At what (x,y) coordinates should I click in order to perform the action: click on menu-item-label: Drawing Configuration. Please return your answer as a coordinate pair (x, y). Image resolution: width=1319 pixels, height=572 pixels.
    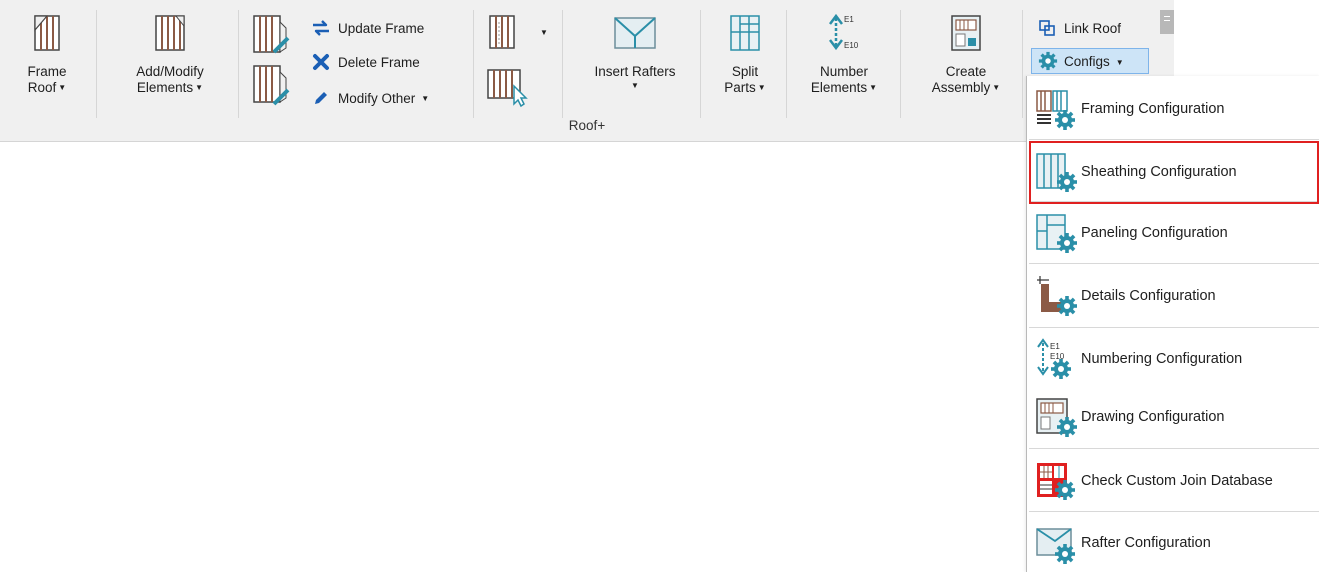
    Looking at the image, I should click on (1153, 417).